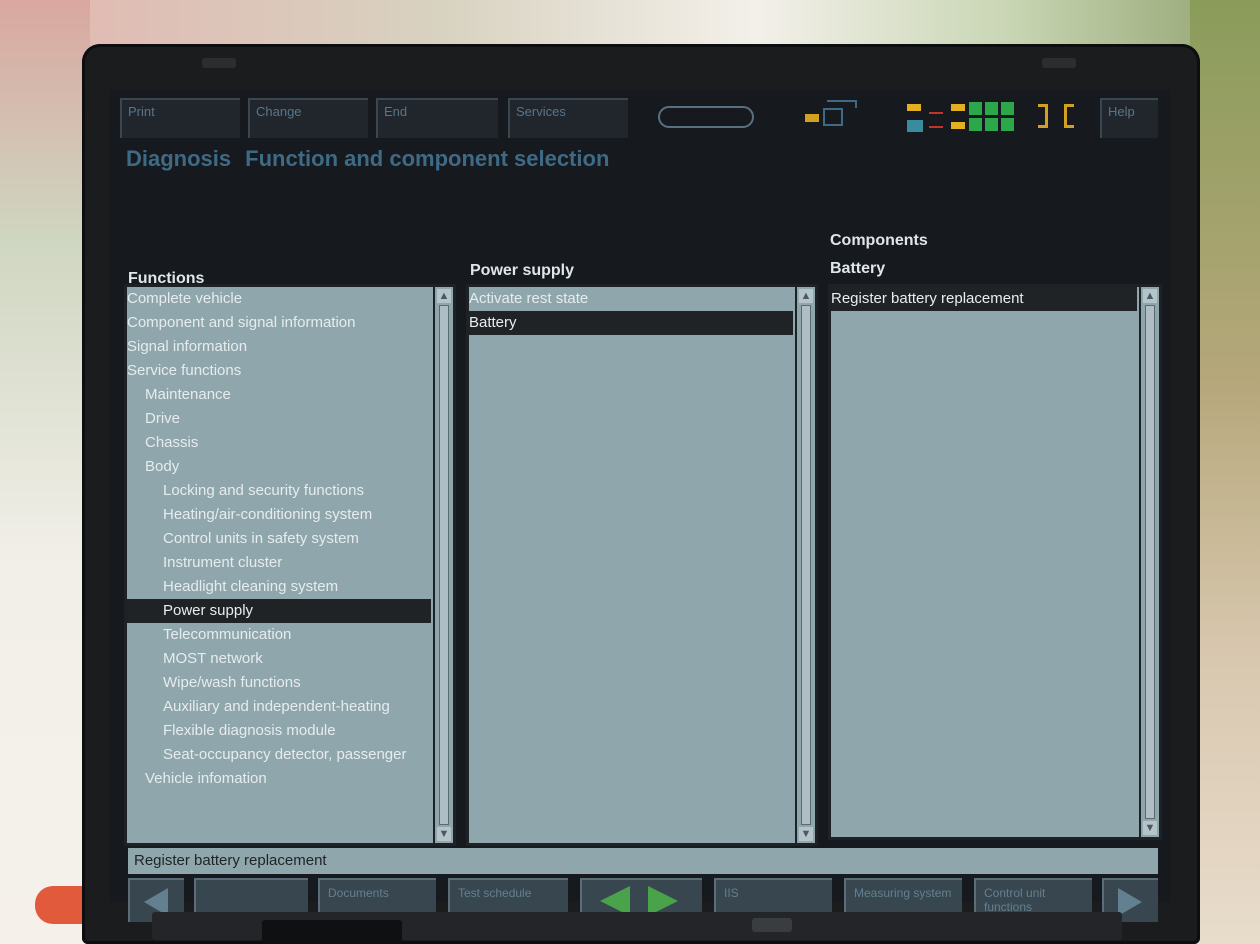  What do you see at coordinates (643, 861) in the screenshot?
I see `status-bar: Register battery replacement` at bounding box center [643, 861].